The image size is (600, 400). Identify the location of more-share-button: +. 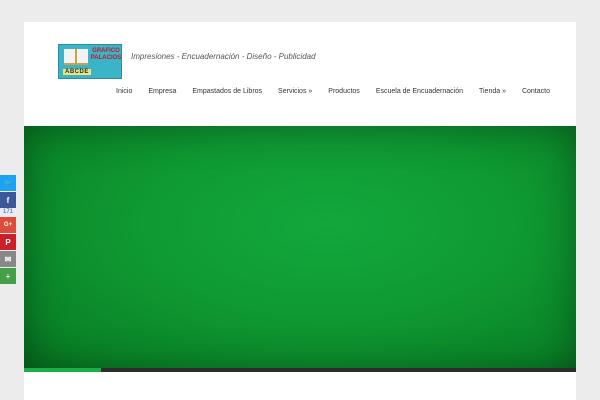
(8, 276).